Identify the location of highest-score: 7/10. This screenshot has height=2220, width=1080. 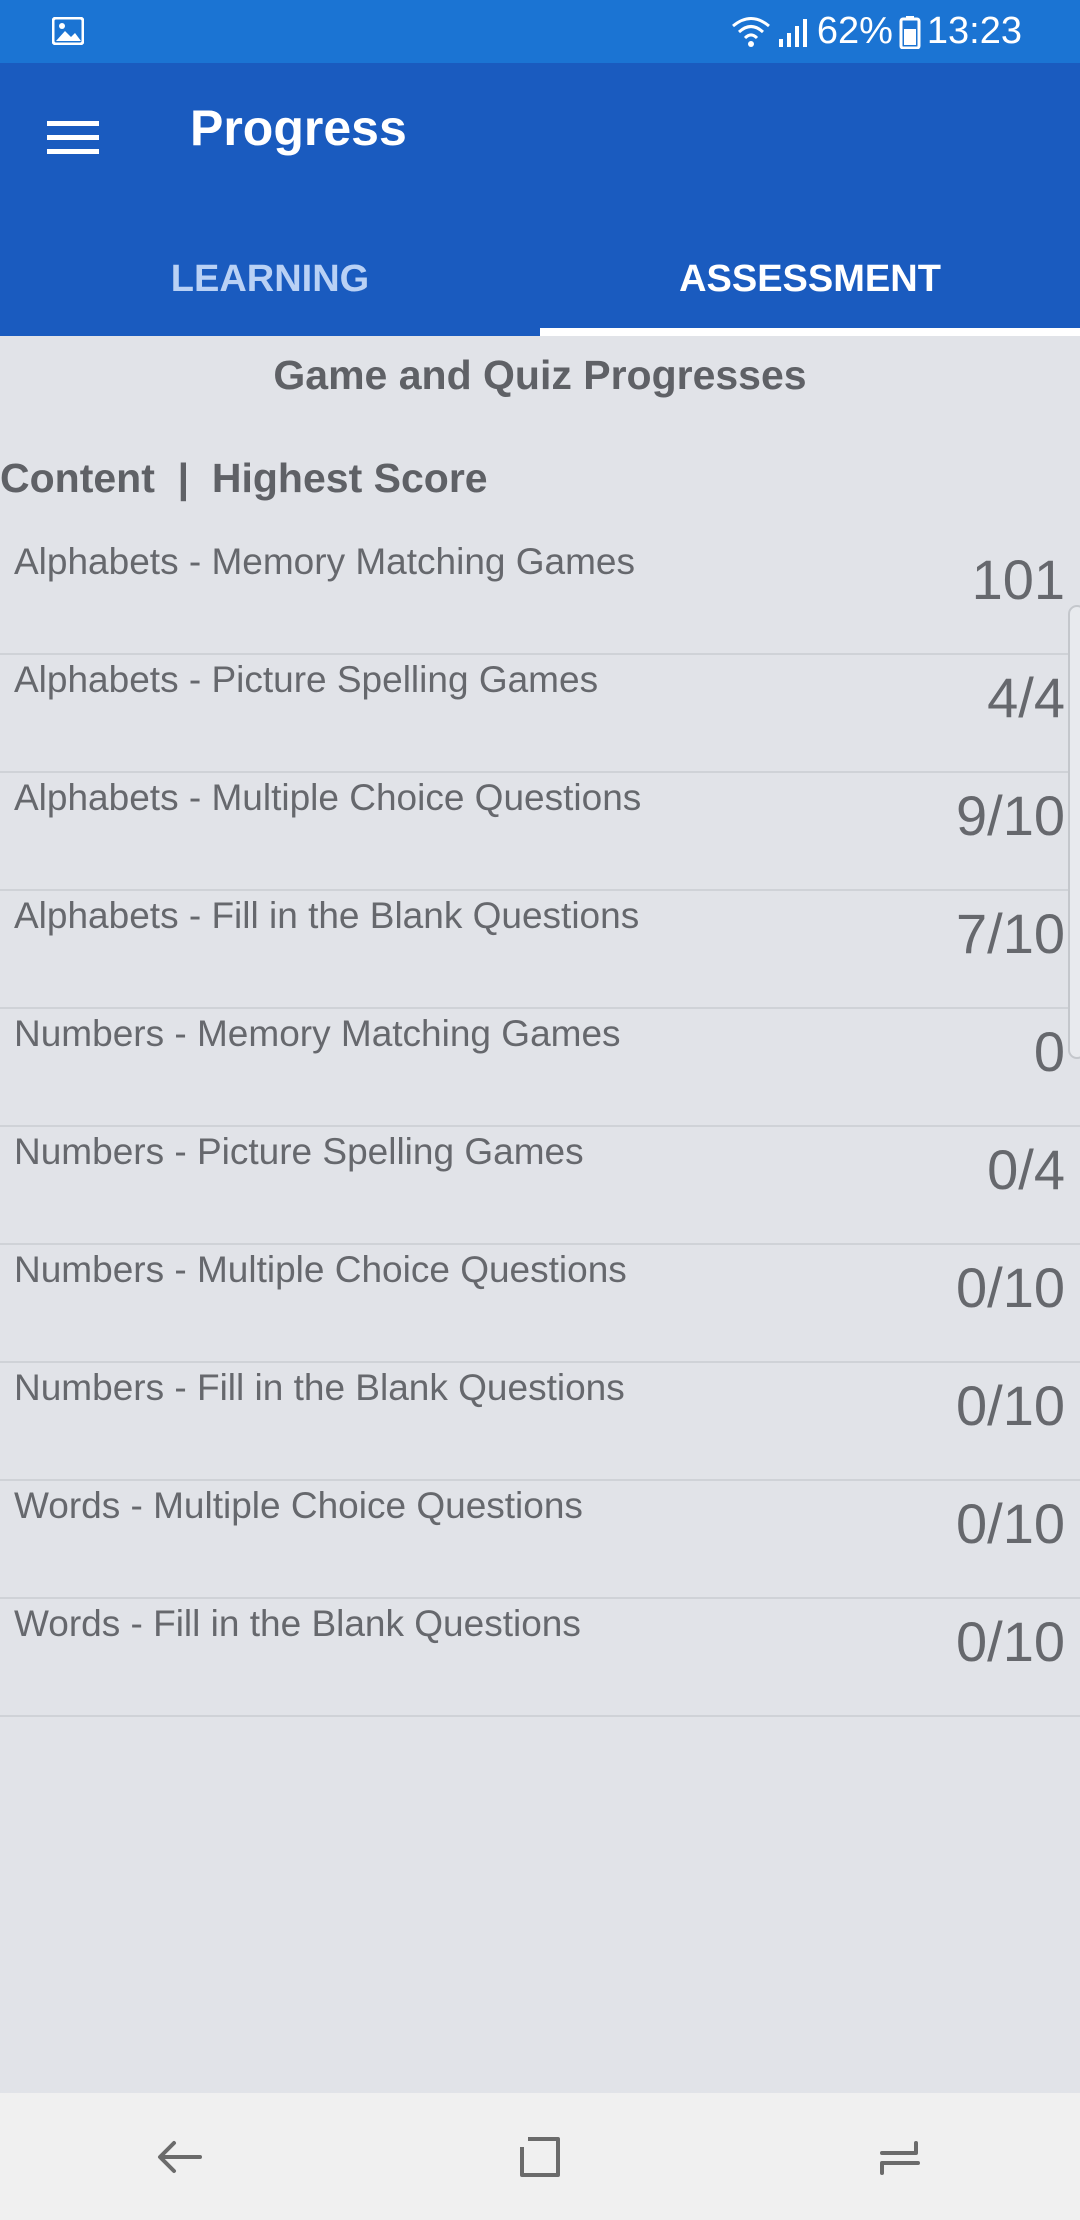
(1010, 933).